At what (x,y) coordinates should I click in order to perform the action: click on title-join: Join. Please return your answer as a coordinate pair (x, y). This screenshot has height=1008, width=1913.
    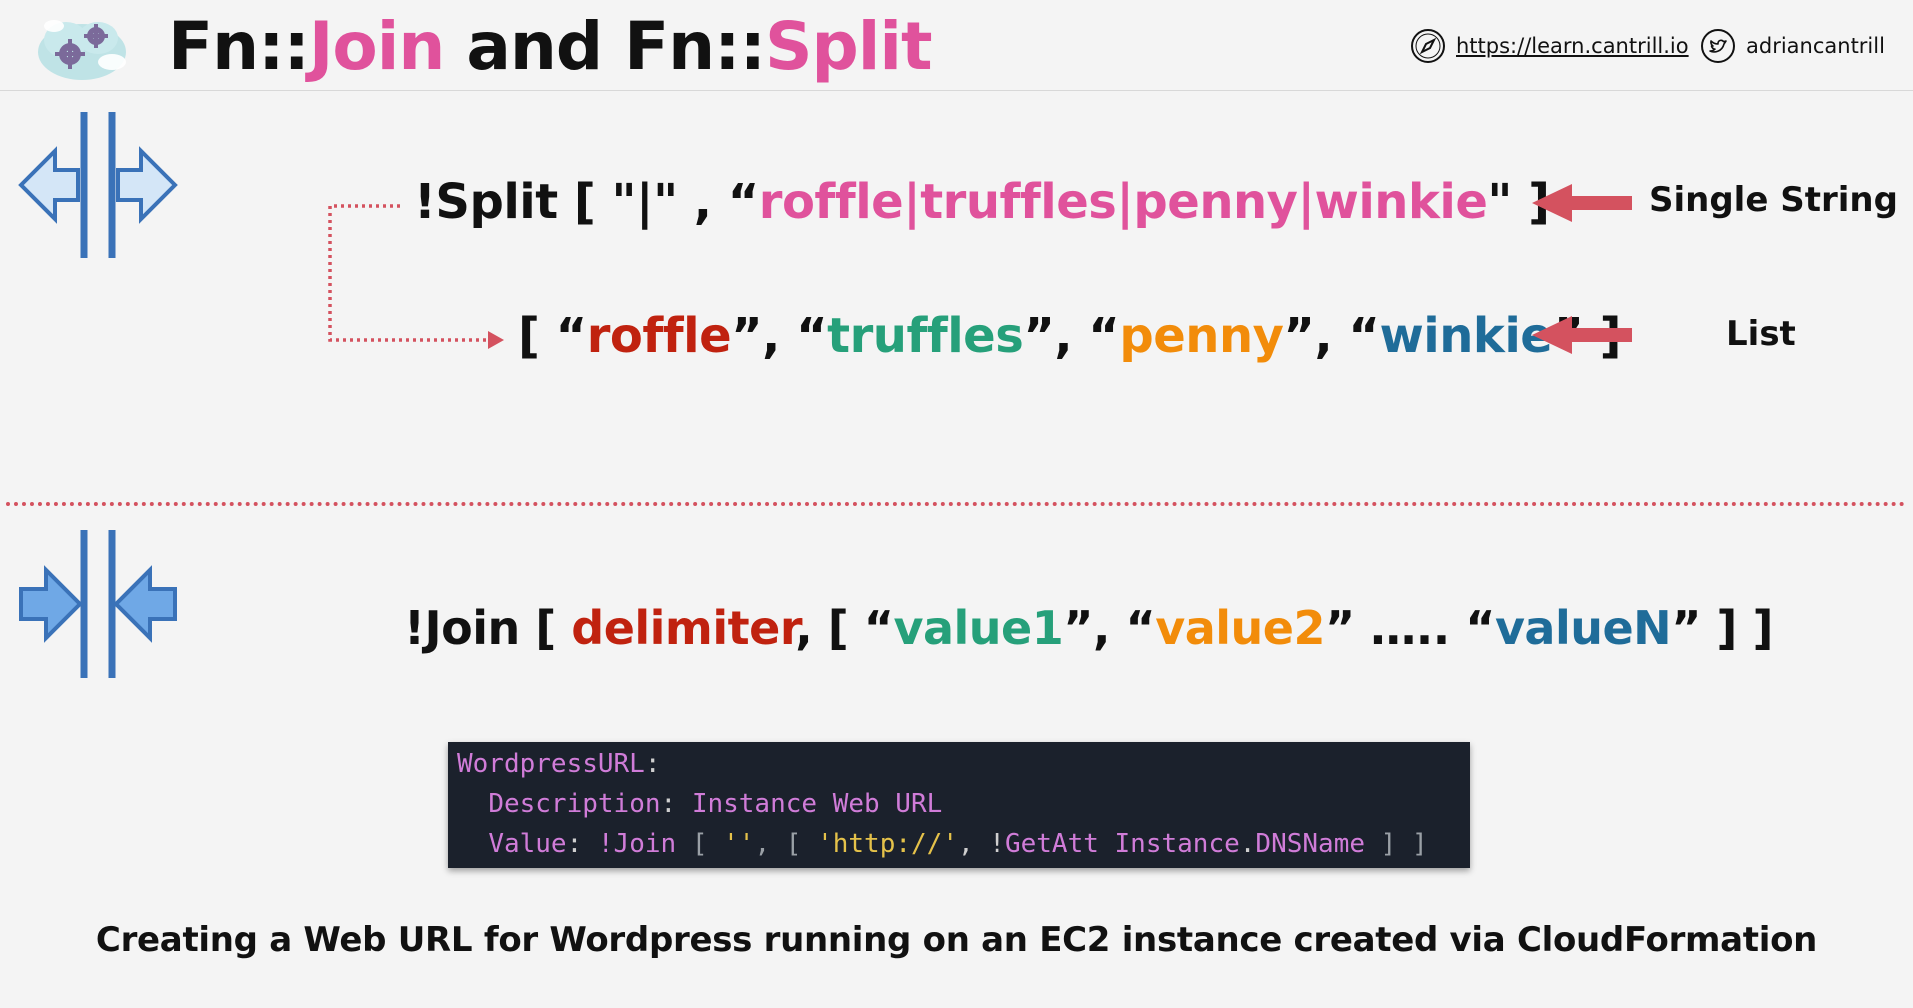
    Looking at the image, I should click on (377, 46).